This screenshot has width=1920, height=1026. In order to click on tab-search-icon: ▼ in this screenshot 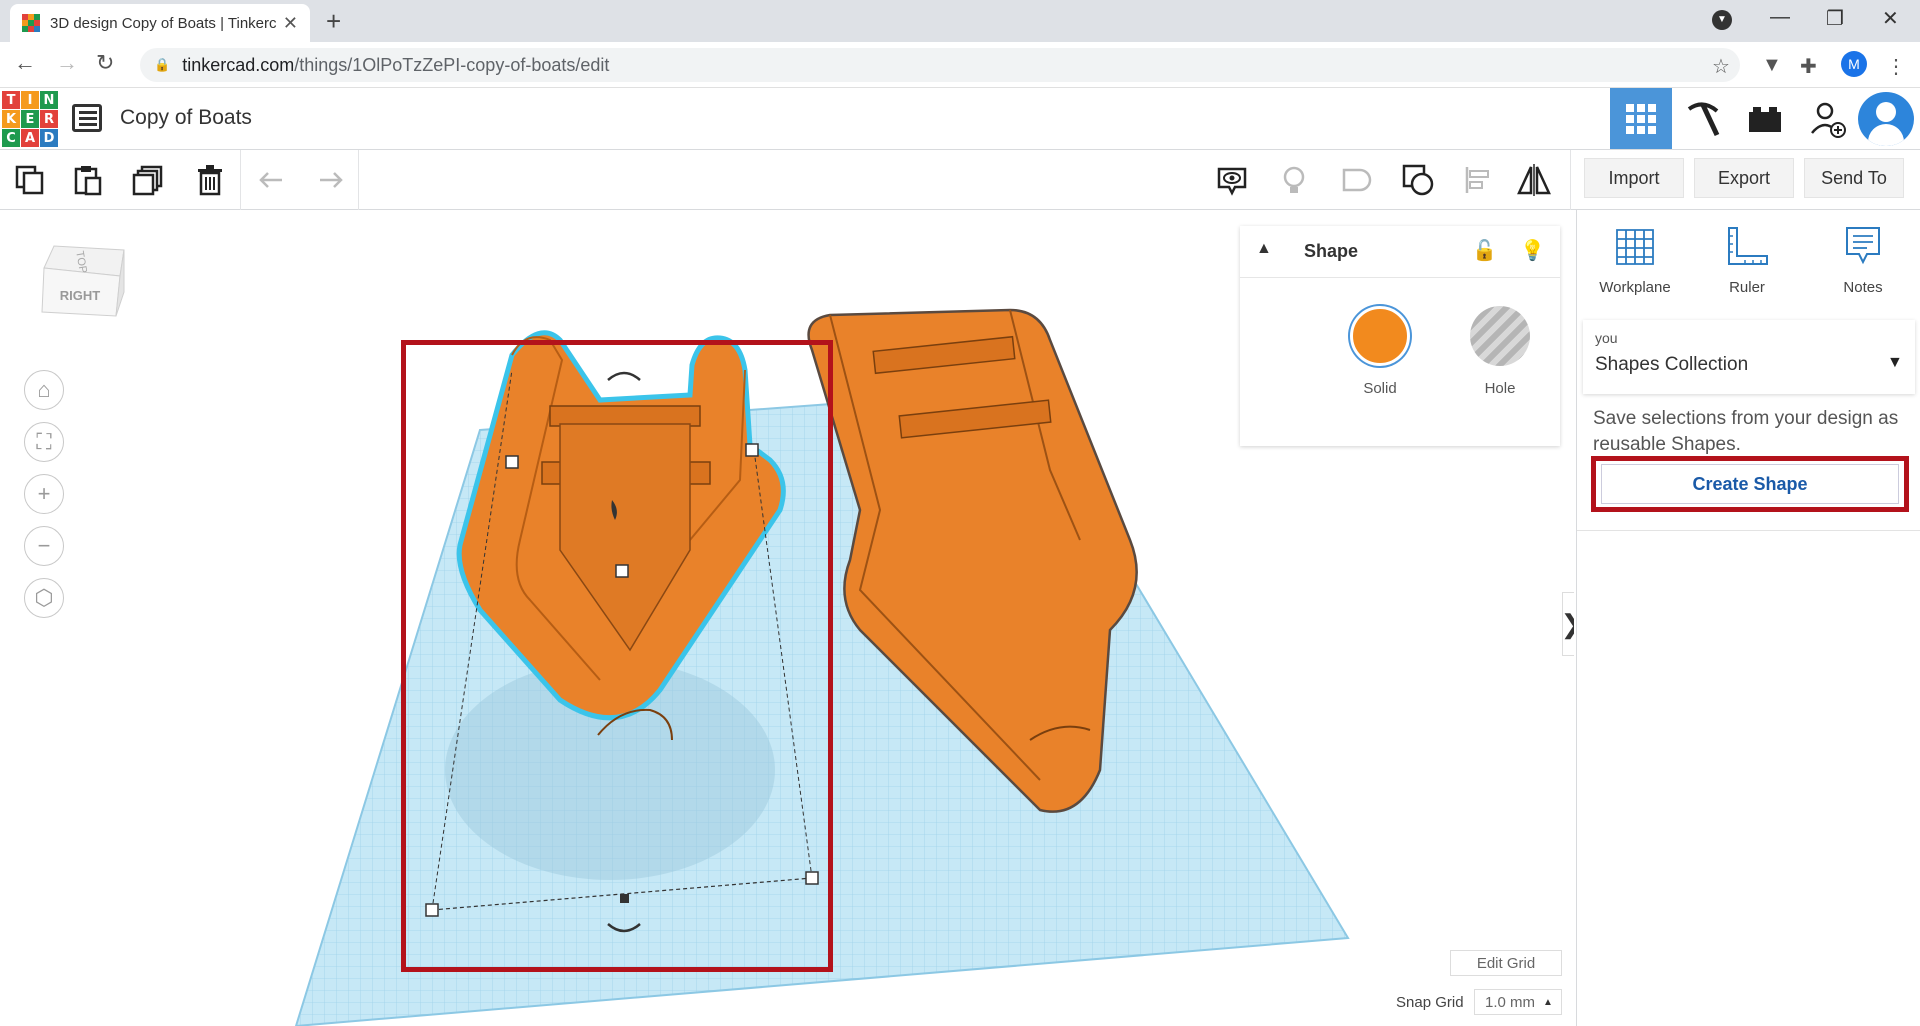, I will do `click(1722, 20)`.